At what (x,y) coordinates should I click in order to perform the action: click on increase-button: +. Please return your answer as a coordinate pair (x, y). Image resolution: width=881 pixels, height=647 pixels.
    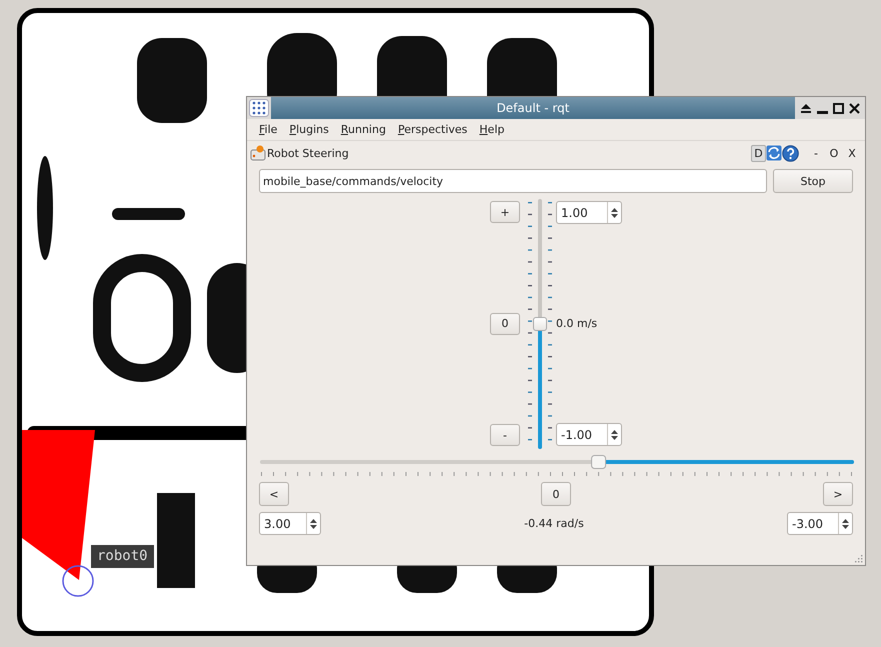
    Looking at the image, I should click on (505, 212).